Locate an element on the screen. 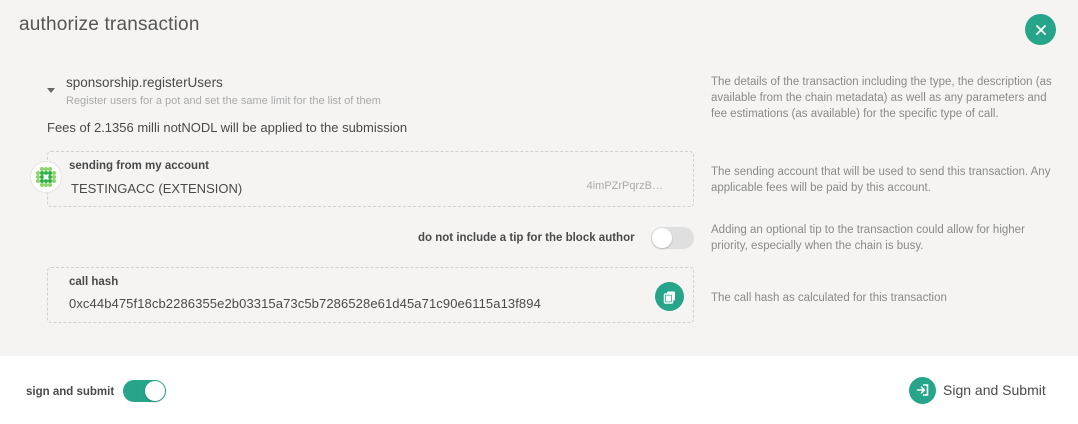 Image resolution: width=1078 pixels, height=424 pixels. account-identicon-icon is located at coordinates (46, 177).